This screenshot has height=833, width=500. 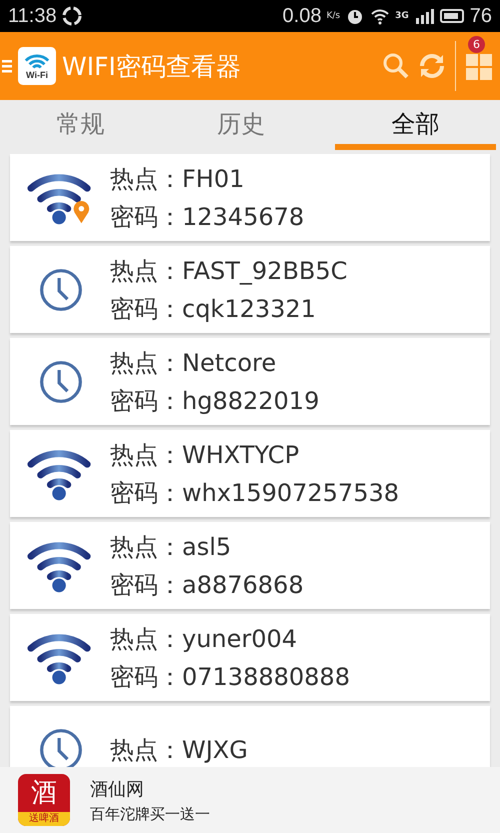 I want to click on speed-unit: K/s, so click(x=333, y=16).